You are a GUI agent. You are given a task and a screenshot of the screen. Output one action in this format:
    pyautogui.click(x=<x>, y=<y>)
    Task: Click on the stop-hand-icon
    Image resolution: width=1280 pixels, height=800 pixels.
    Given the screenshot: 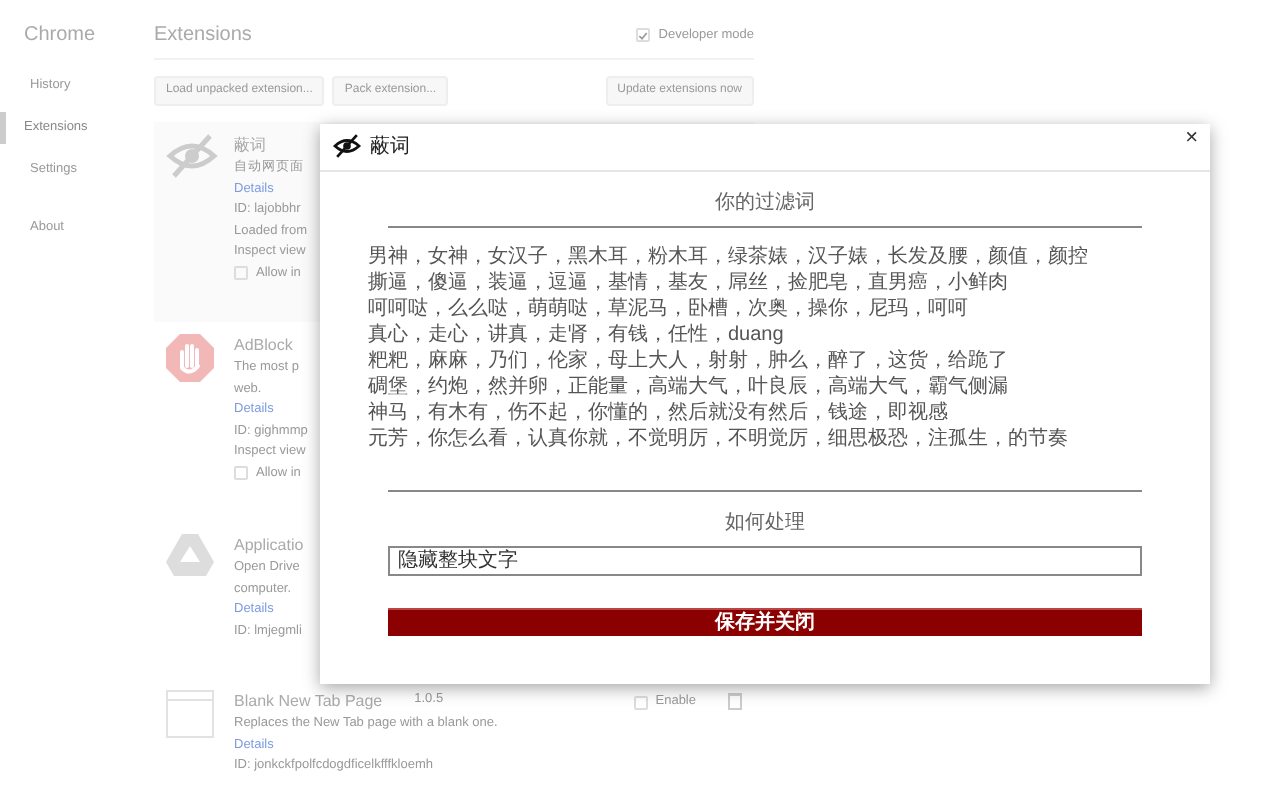 What is the action you would take?
    pyautogui.click(x=190, y=358)
    